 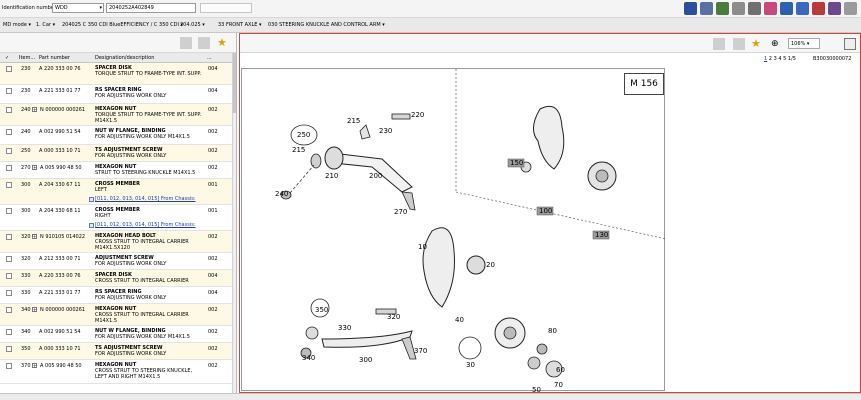 I want to click on callout-230-upper: 230, so click(x=385, y=131).